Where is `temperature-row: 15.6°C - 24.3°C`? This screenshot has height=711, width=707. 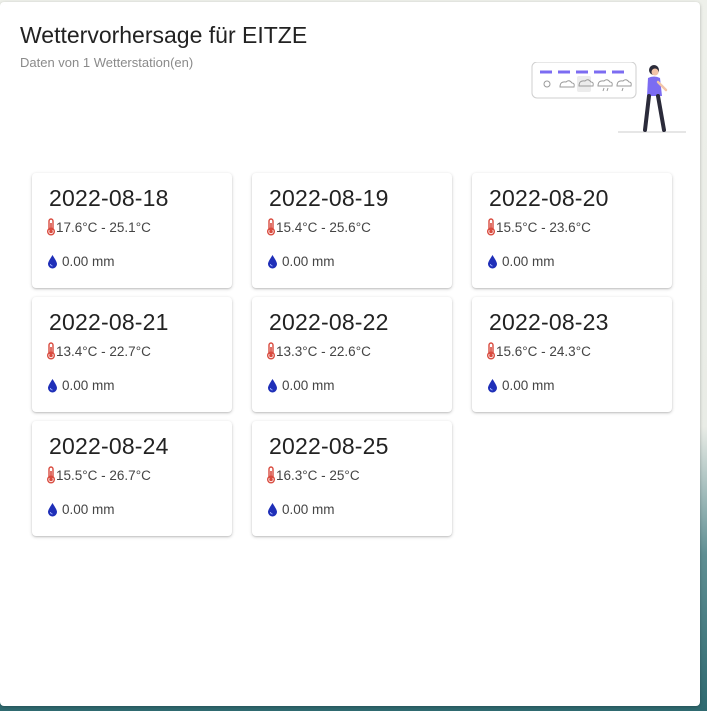
temperature-row: 15.6°C - 24.3°C is located at coordinates (538, 351).